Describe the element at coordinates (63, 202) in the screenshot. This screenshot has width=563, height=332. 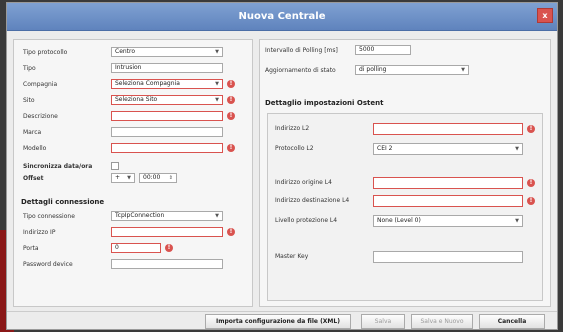
I see `connection-section-title: Dettagli connessione` at that location.